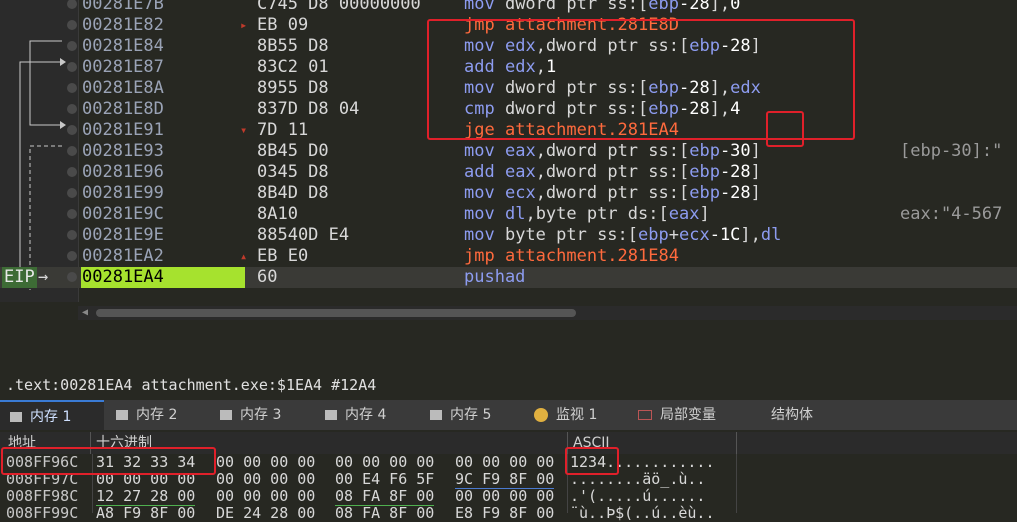 This screenshot has width=1017, height=522. Describe the element at coordinates (122, 415) in the screenshot. I see `memory-icon` at that location.